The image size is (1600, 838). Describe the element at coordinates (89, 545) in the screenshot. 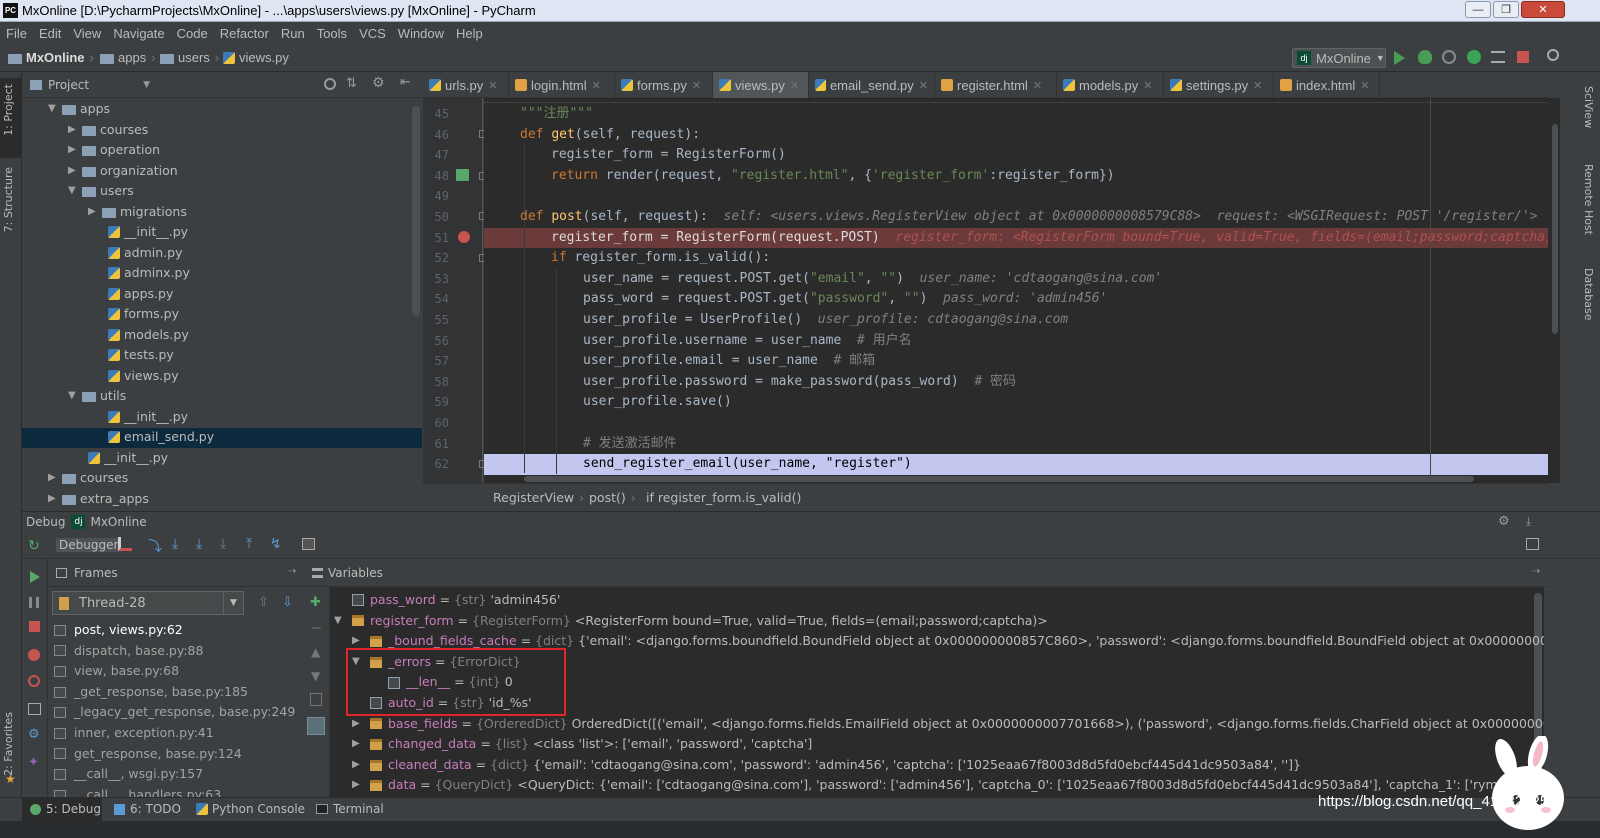

I see `debugger-tab: Debugger` at that location.